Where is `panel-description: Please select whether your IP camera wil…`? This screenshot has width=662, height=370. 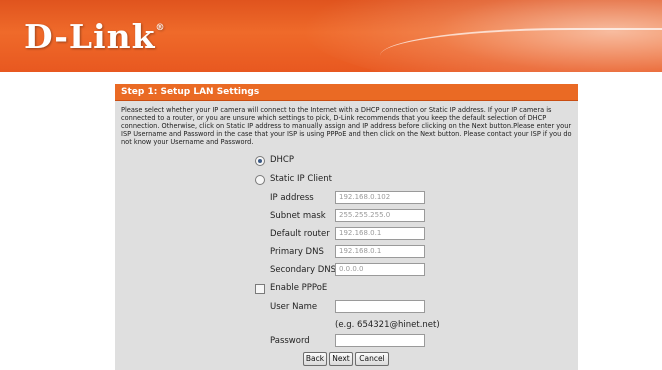
panel-description: Please select whether your IP camera wil… is located at coordinates (346, 126).